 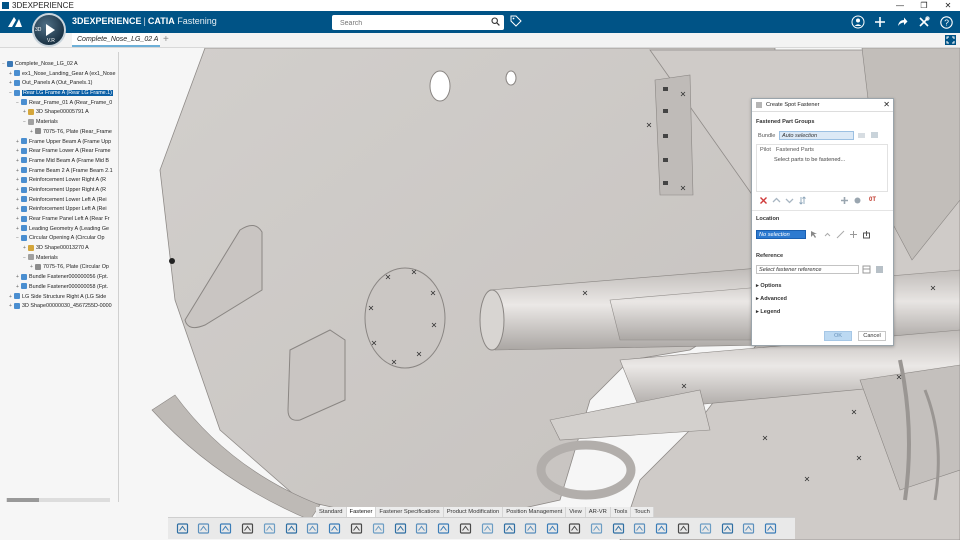 What do you see at coordinates (872, 336) in the screenshot?
I see `cancel-button: Cancel` at bounding box center [872, 336].